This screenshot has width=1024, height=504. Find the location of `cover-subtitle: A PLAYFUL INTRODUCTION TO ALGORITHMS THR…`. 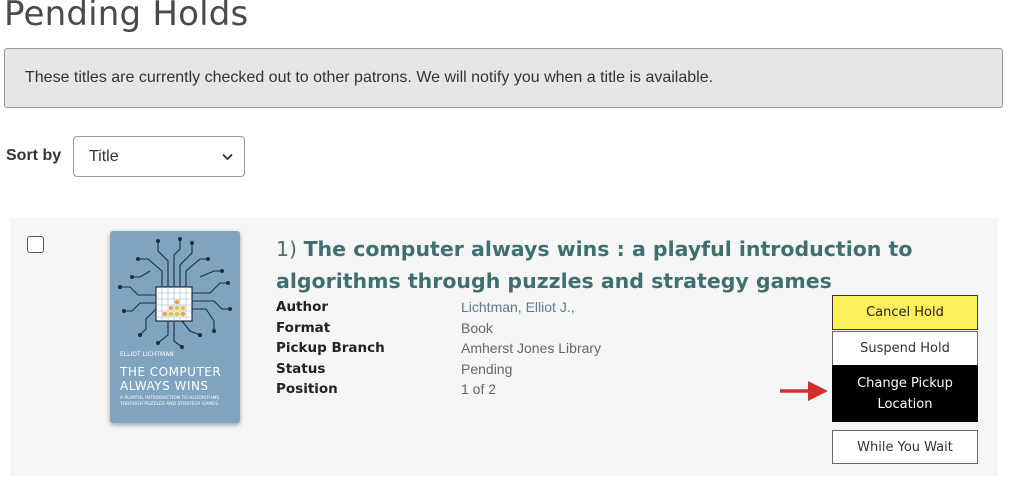

cover-subtitle: A PLAYFUL INTRODUCTION TO ALGORITHMS THR… is located at coordinates (170, 401).